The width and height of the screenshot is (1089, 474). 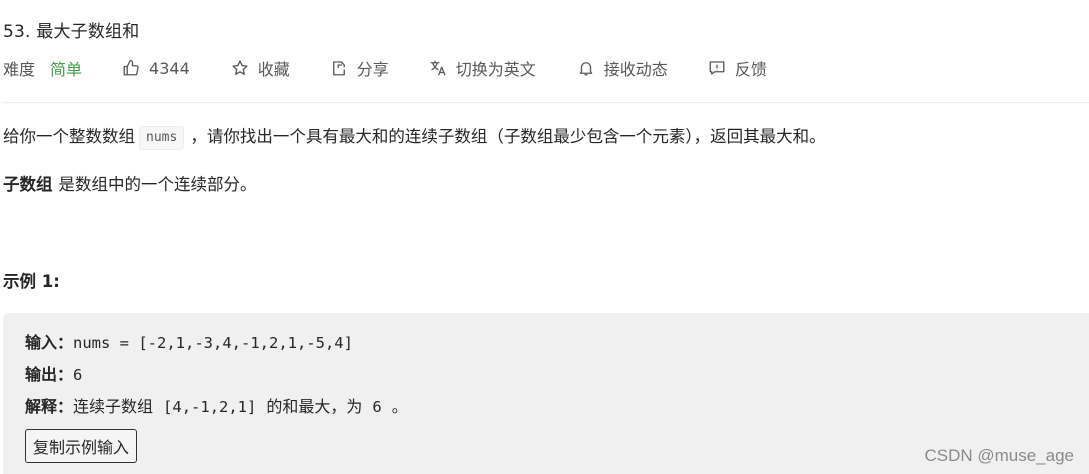 I want to click on like-button: 4344, so click(x=155, y=68).